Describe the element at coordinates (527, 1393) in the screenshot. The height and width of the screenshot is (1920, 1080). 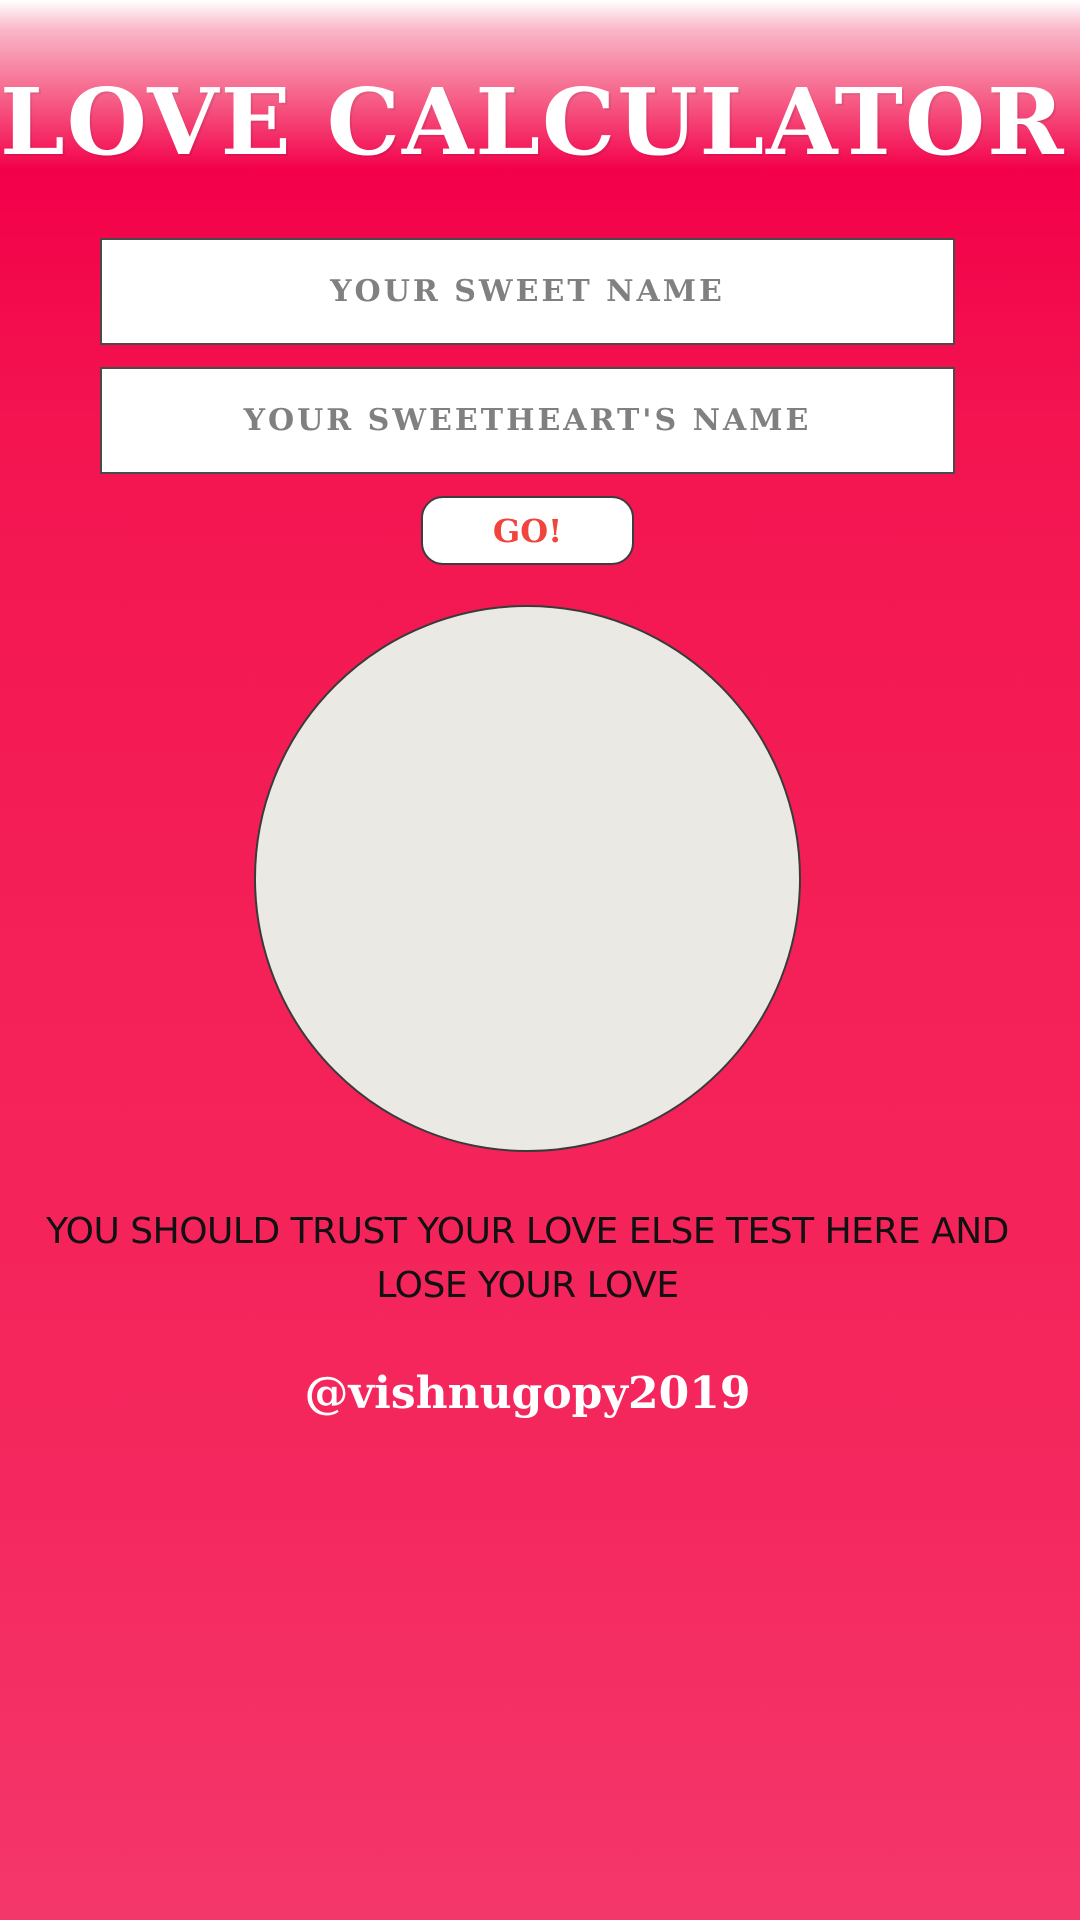
I see `author-credit: @vishnugopy2019` at that location.